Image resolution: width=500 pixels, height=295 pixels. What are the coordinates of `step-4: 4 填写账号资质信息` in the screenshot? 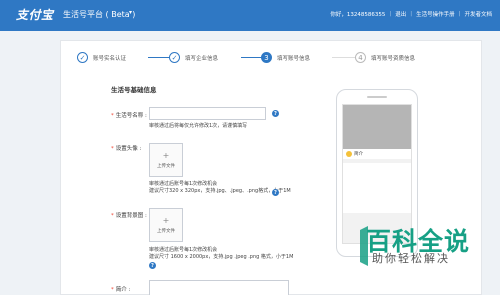 It's located at (385, 57).